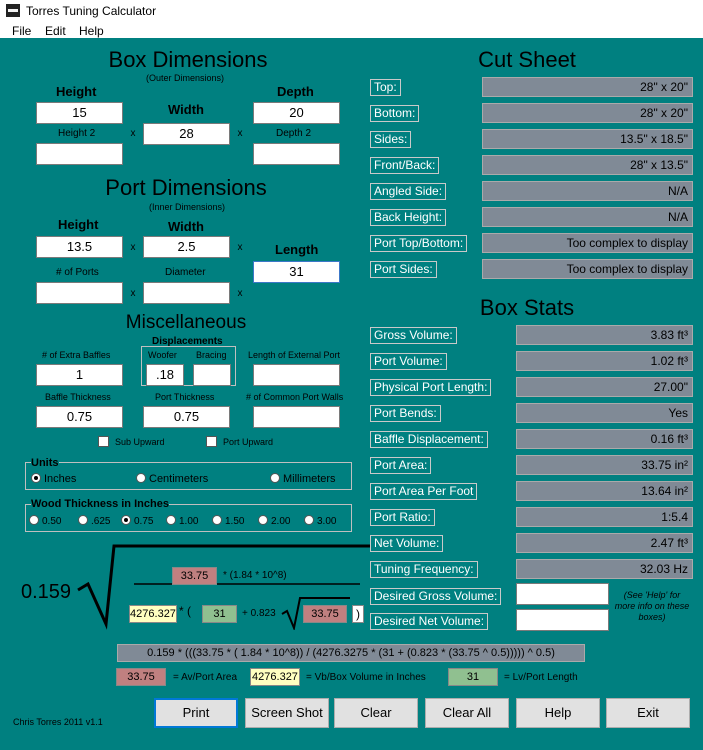 This screenshot has height=750, width=703. Describe the element at coordinates (79, 113) in the screenshot. I see `box-height-input: 15` at that location.